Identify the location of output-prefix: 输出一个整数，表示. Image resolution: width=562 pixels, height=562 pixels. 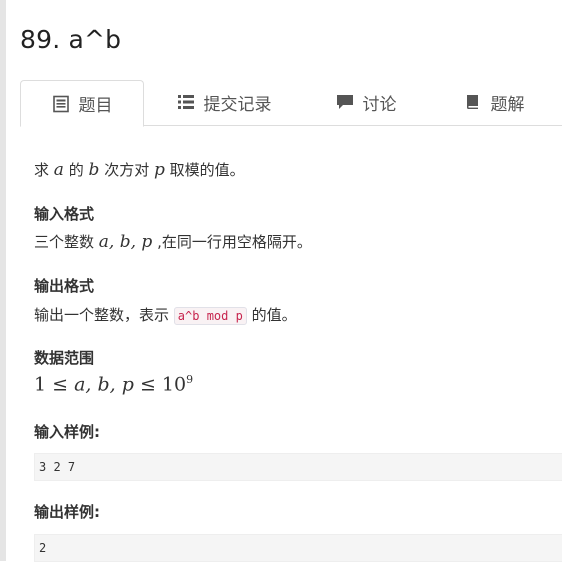
(102, 315).